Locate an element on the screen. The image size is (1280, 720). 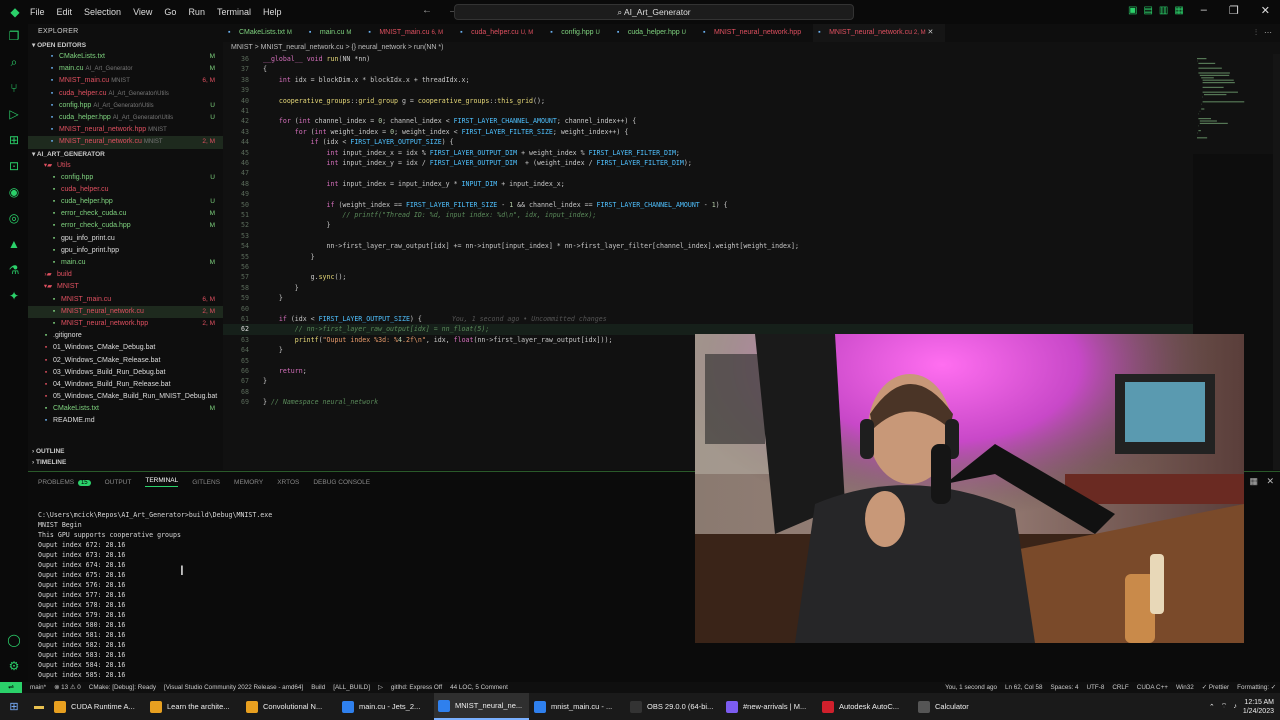
github-status: gitlhd: Express Off is located at coordinates (416, 687).